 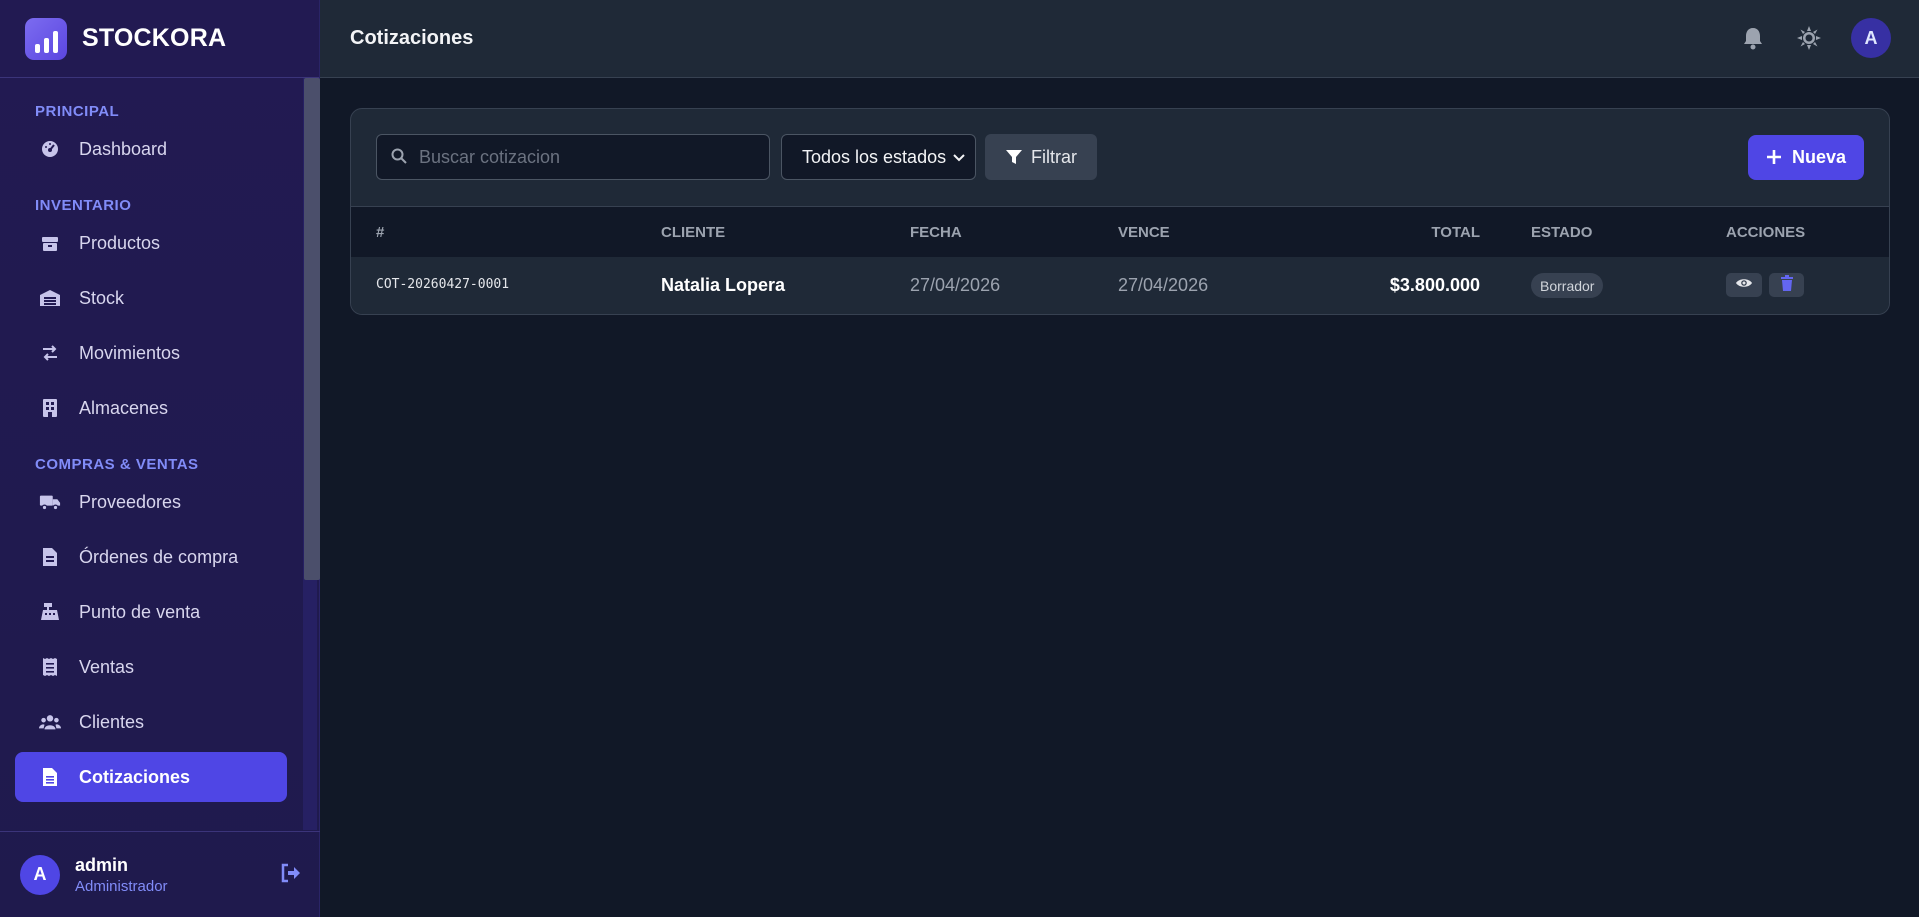 I want to click on search-box, so click(x=573, y=157).